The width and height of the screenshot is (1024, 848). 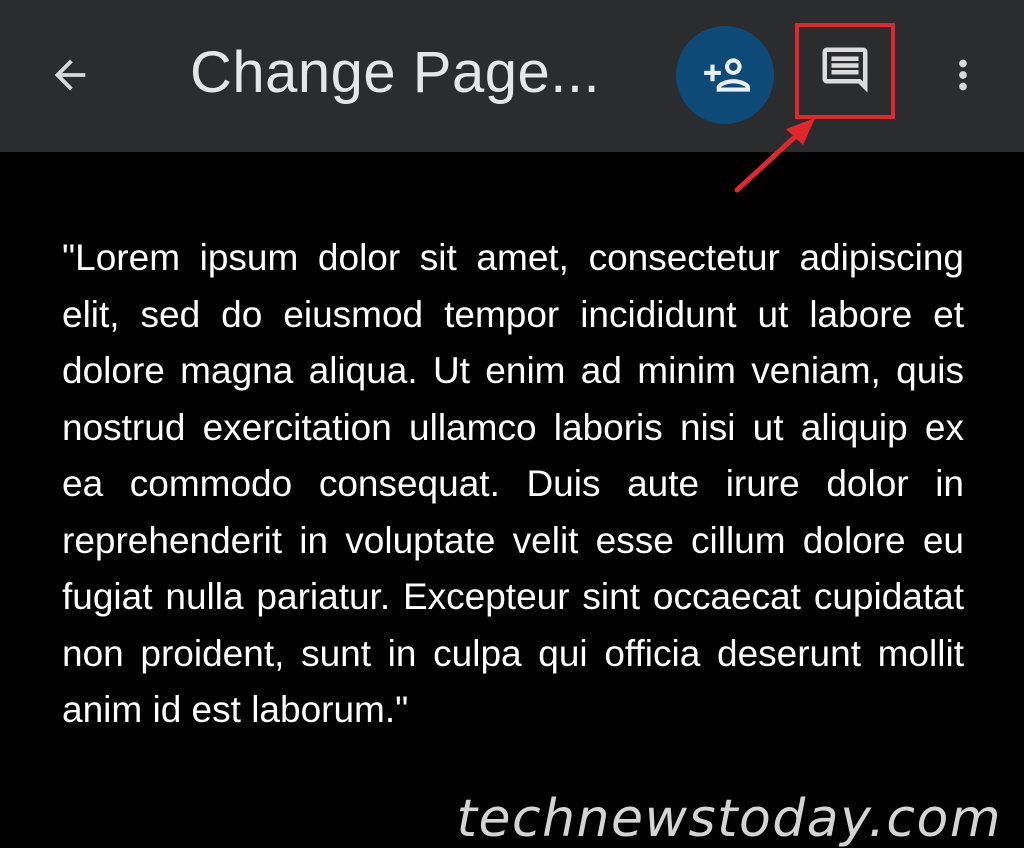 I want to click on more-options-button, so click(x=963, y=75).